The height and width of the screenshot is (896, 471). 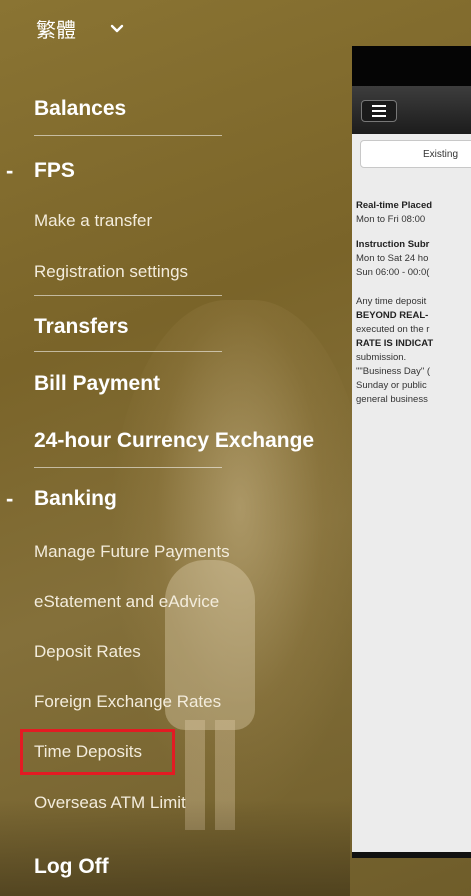 I want to click on menu-section-banking: Banking, so click(x=75, y=499).